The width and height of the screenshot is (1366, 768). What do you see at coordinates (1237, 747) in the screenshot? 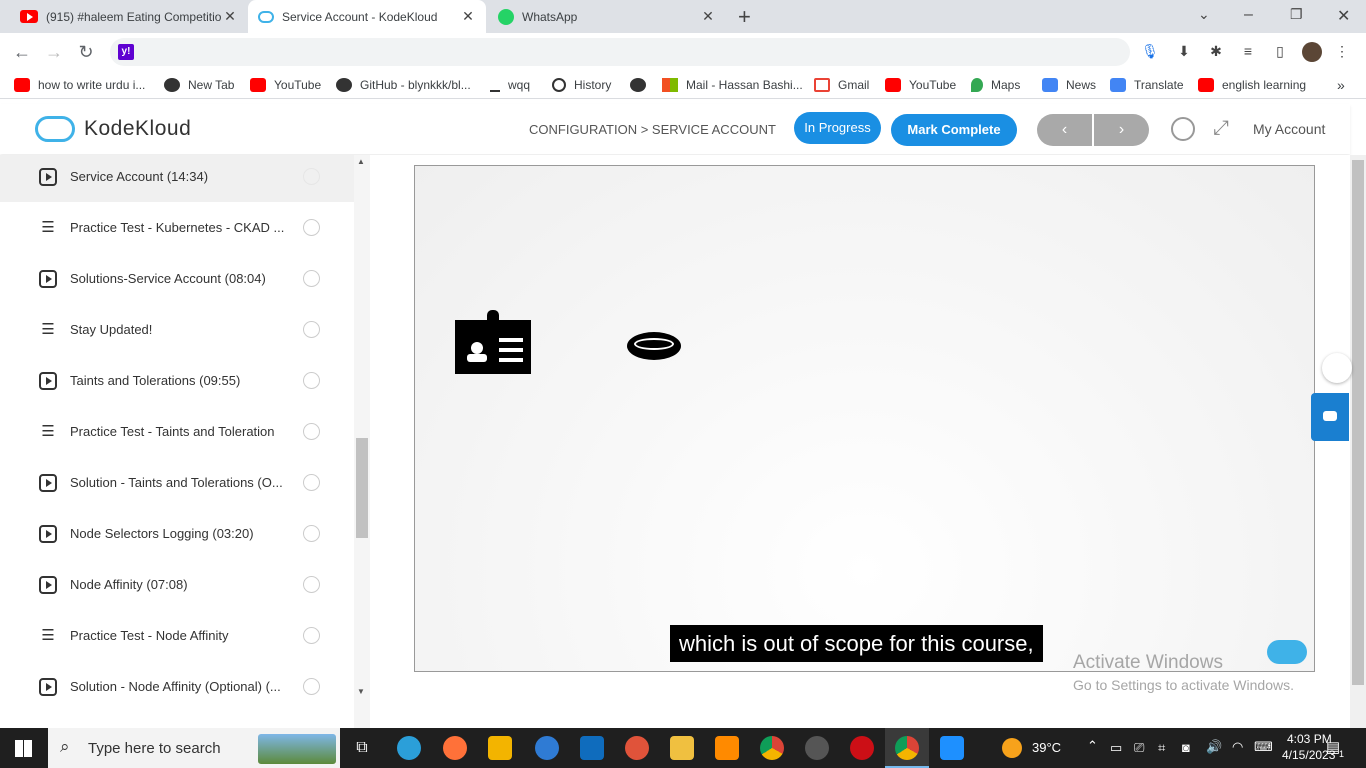
I see `wifi-icon: ◠` at bounding box center [1237, 747].